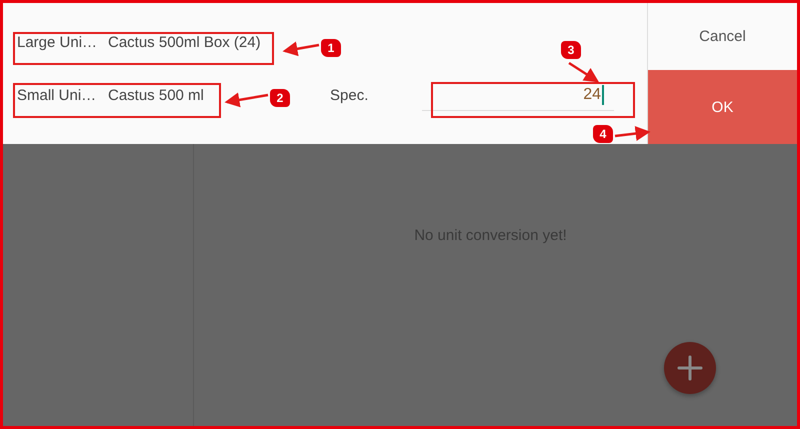 This screenshot has width=800, height=429. I want to click on callout-number: 3, so click(571, 50).